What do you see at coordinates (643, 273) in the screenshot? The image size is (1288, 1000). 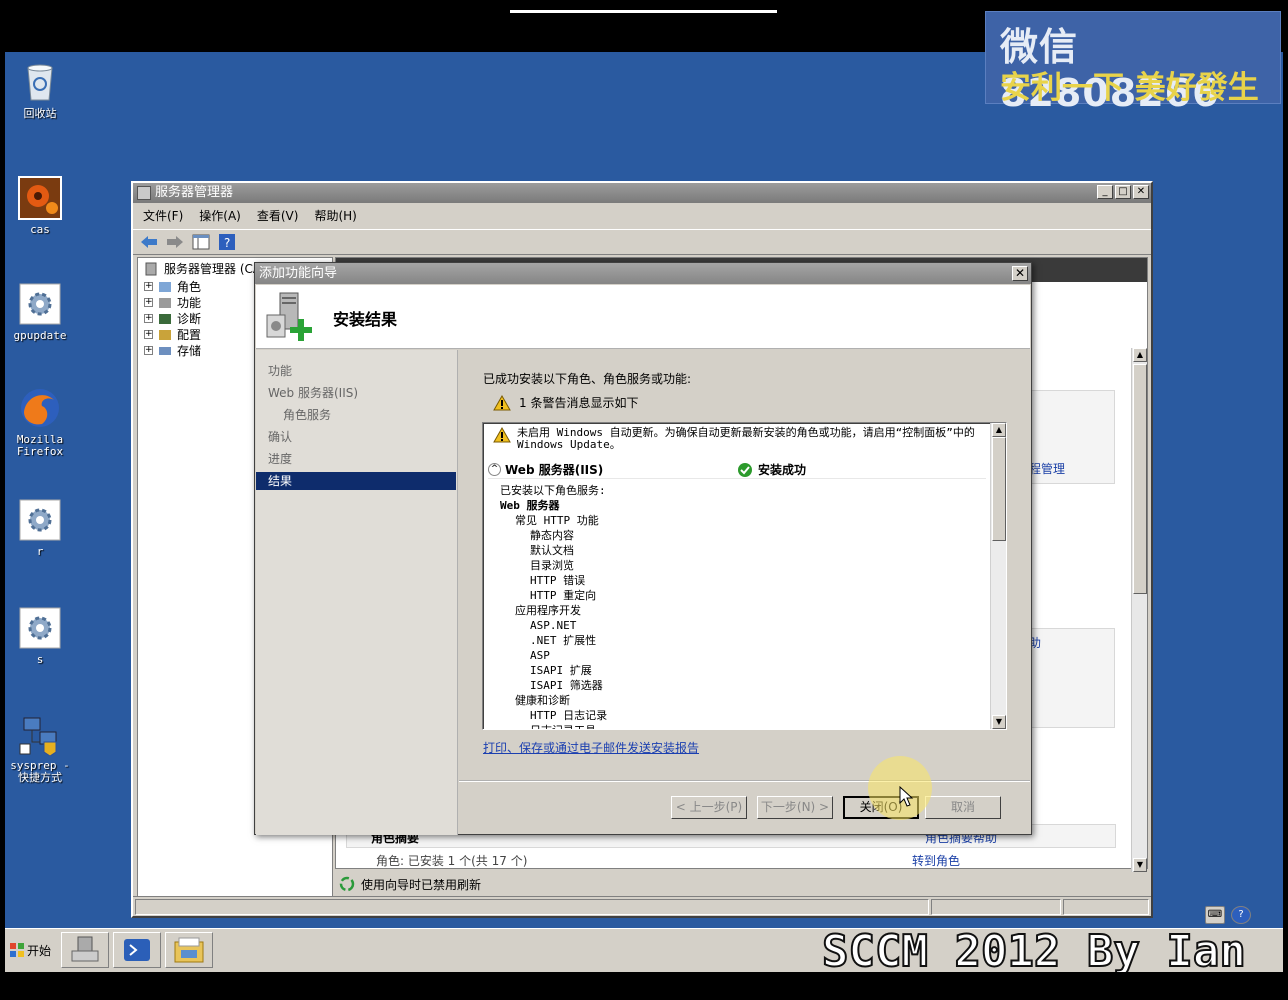 I see `wizard-titlebar: 添加功能向导 ✕` at bounding box center [643, 273].